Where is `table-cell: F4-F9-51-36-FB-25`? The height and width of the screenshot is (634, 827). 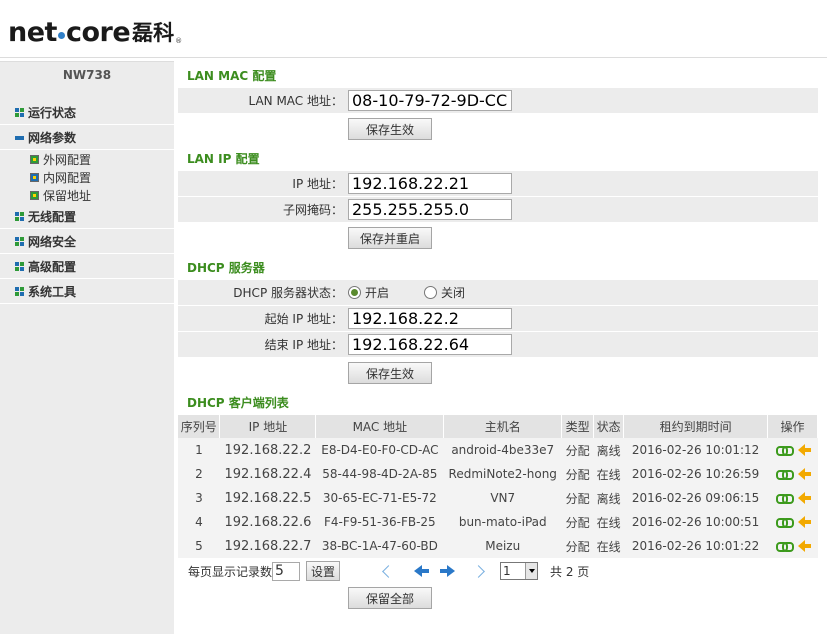 table-cell: F4-F9-51-36-FB-25 is located at coordinates (379, 522).